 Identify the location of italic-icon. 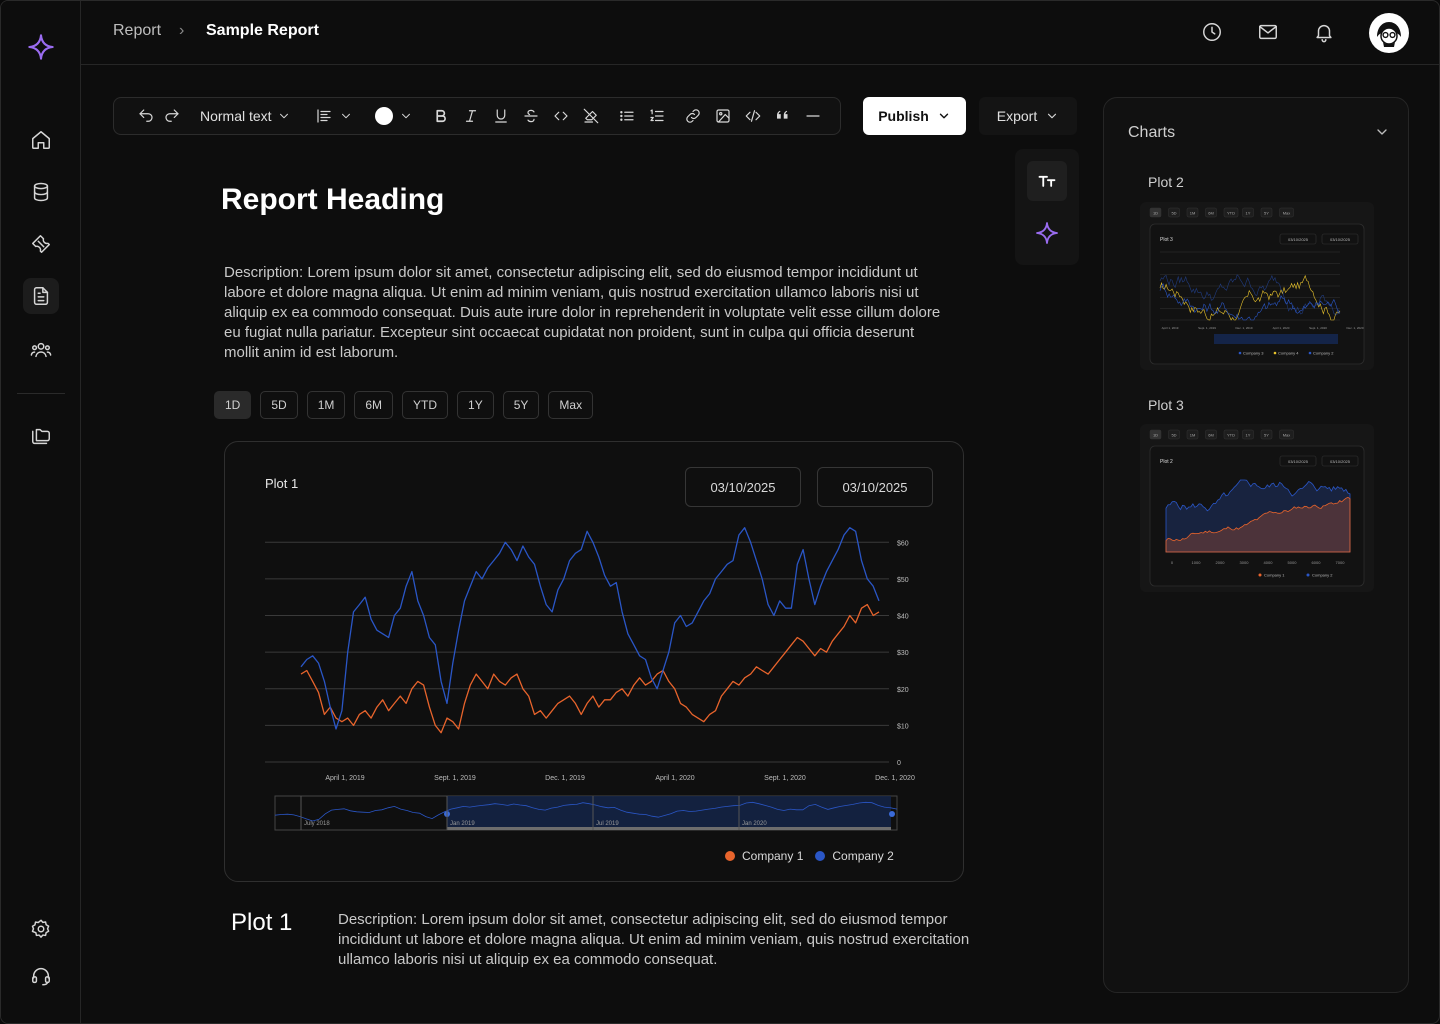
(471, 116).